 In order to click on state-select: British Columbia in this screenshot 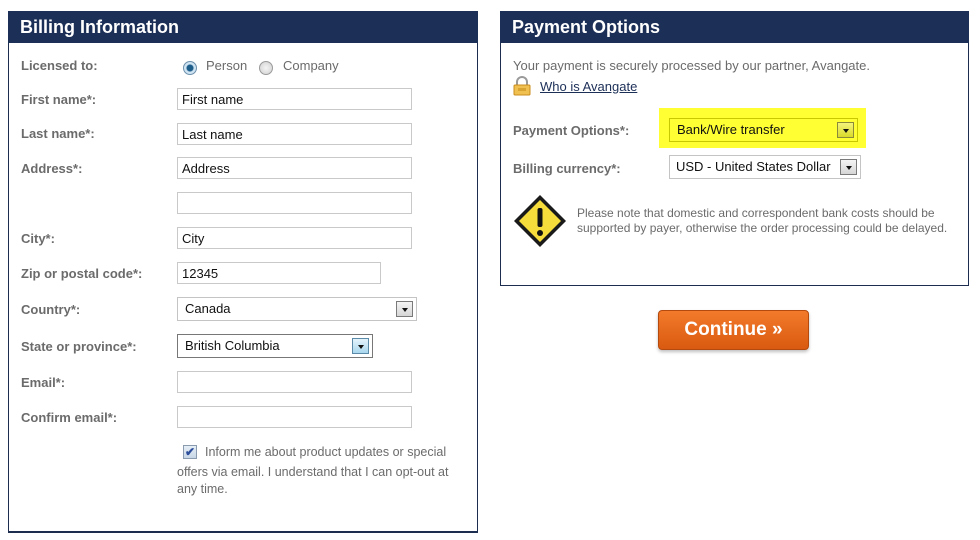, I will do `click(275, 346)`.